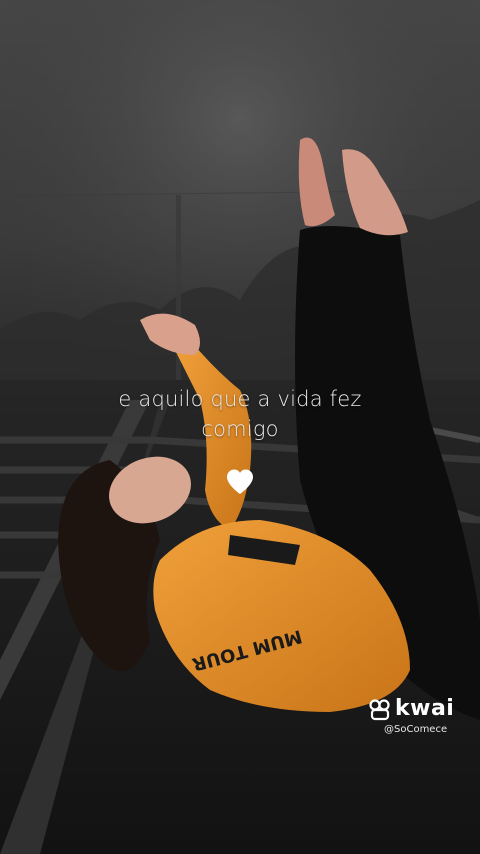 This screenshot has height=854, width=480. What do you see at coordinates (379, 710) in the screenshot?
I see `kwai-logo-icon` at bounding box center [379, 710].